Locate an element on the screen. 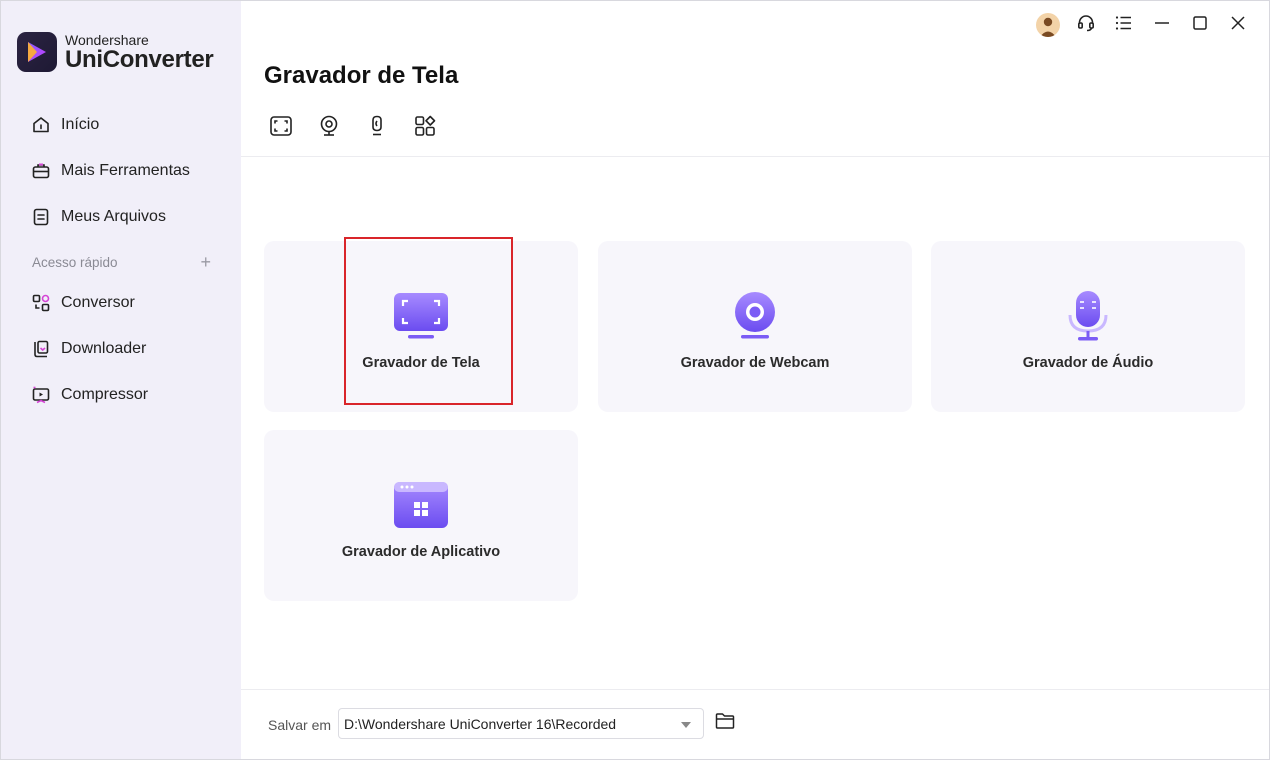  minimize-icon is located at coordinates (1162, 25).